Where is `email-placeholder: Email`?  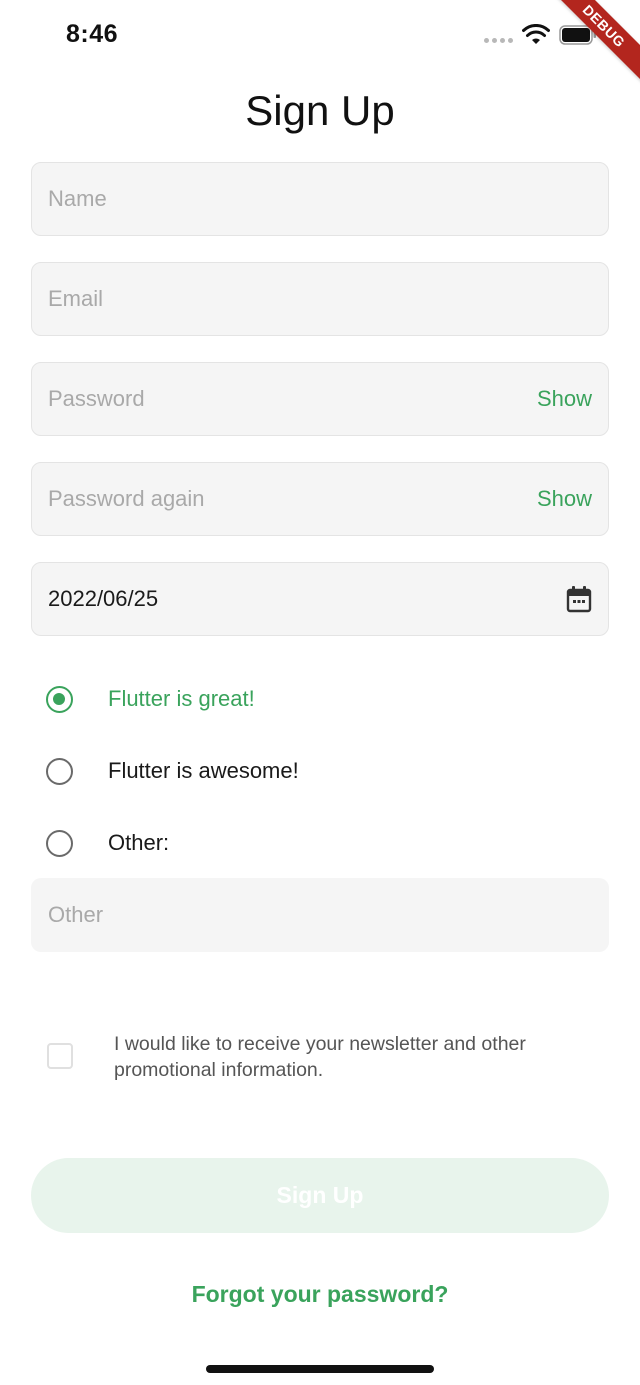 email-placeholder: Email is located at coordinates (76, 298).